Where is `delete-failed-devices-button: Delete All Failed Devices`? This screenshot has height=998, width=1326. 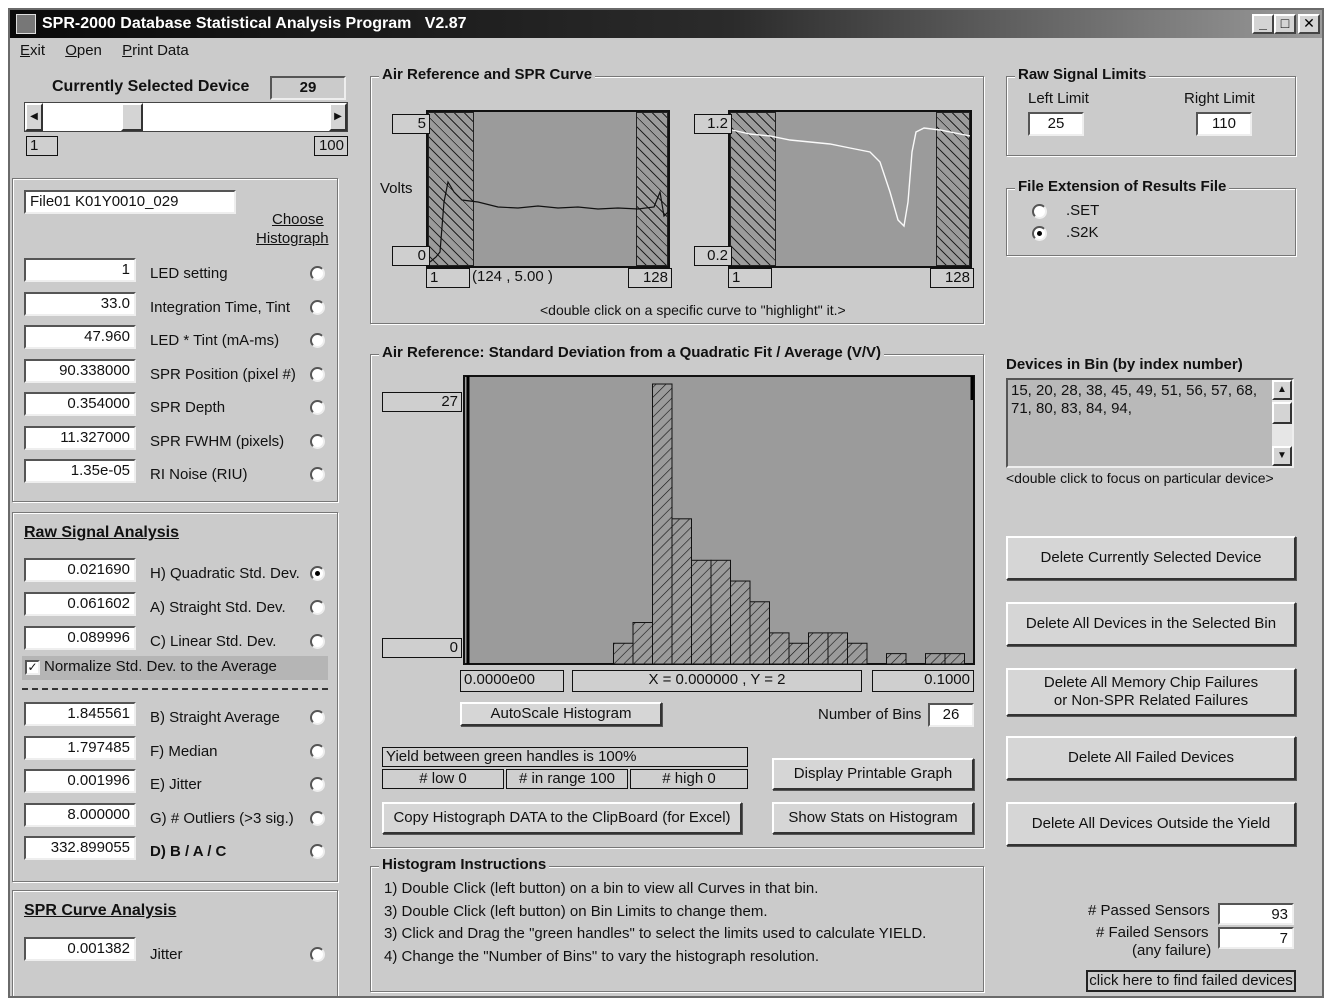 delete-failed-devices-button: Delete All Failed Devices is located at coordinates (1151, 758).